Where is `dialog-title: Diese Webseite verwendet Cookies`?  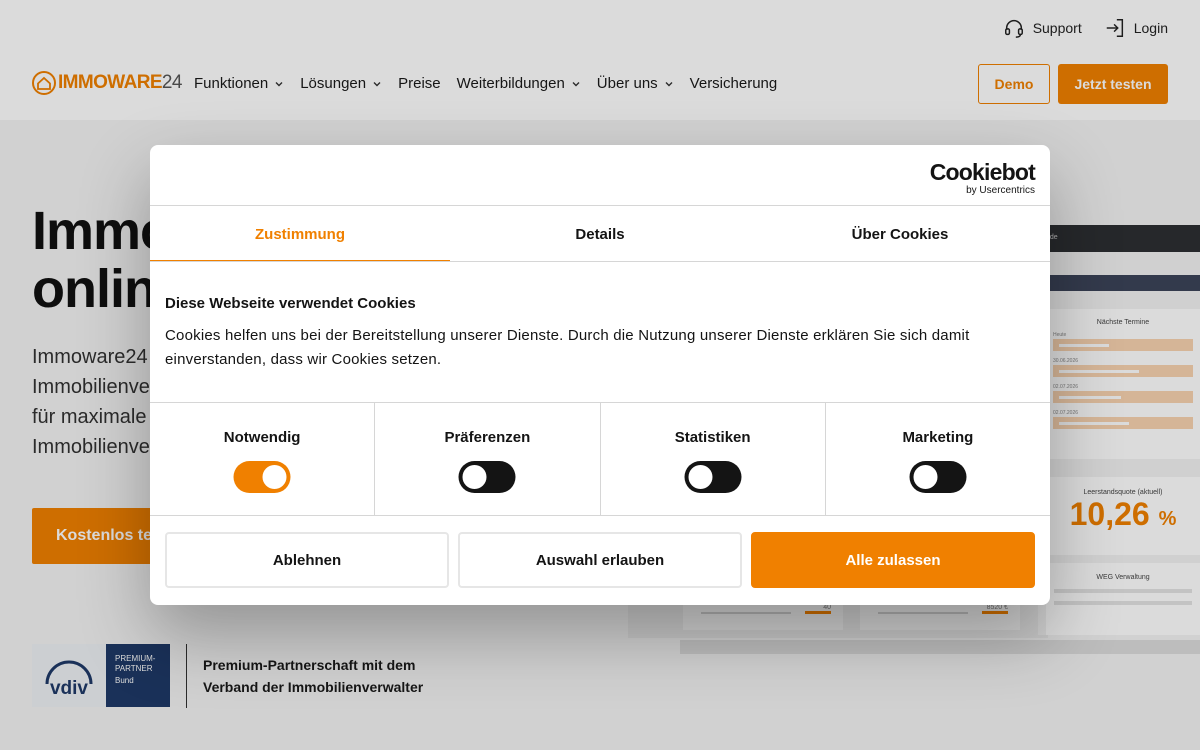
dialog-title: Diese Webseite verwendet Cookies is located at coordinates (290, 303).